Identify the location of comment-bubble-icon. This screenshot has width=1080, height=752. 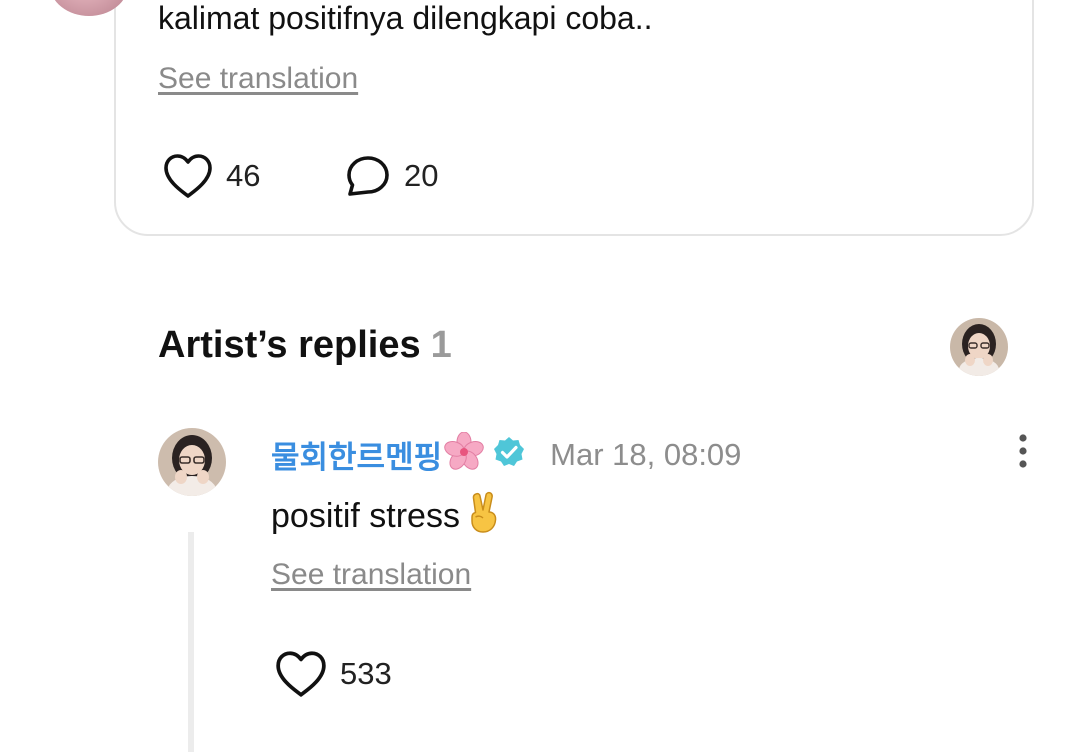
(368, 176).